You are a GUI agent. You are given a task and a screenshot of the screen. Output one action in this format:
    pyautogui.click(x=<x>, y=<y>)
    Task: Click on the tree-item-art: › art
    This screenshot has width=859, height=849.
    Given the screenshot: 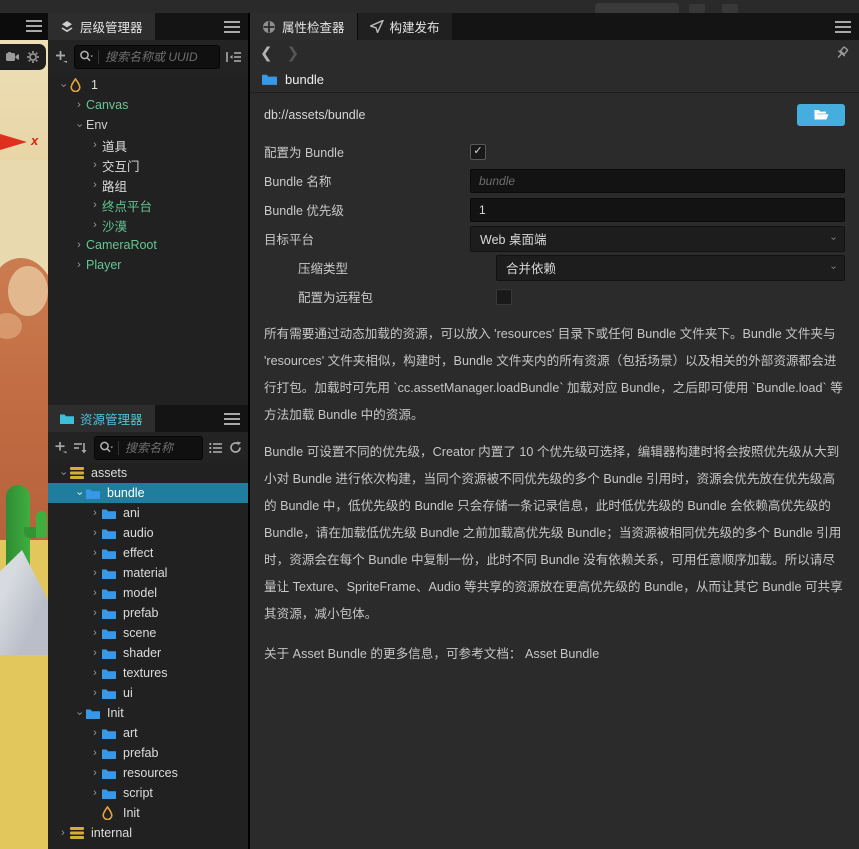 What is the action you would take?
    pyautogui.click(x=148, y=733)
    